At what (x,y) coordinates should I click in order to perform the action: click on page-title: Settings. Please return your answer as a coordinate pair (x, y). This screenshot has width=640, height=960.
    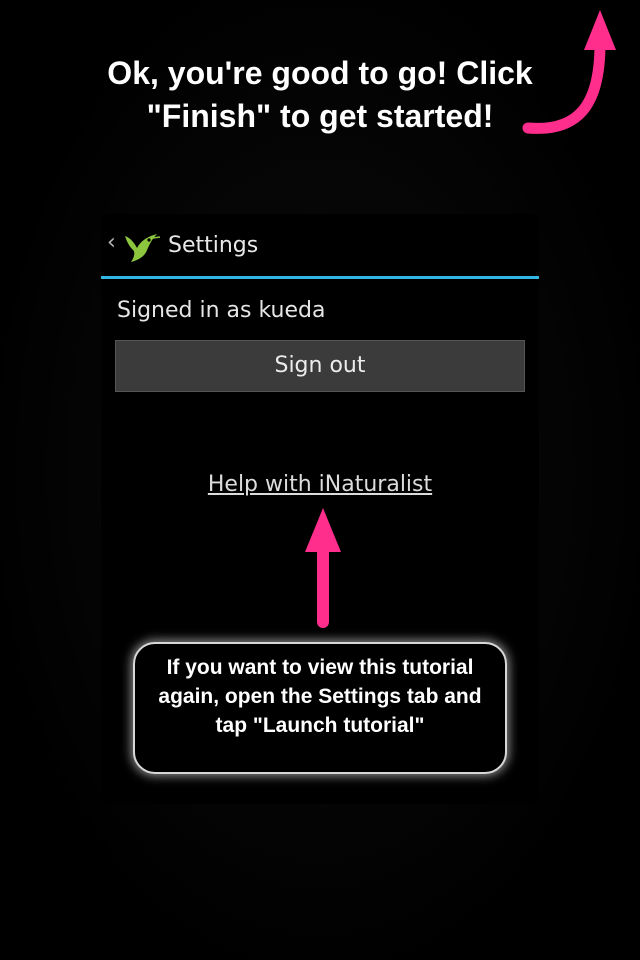
    Looking at the image, I should click on (213, 245).